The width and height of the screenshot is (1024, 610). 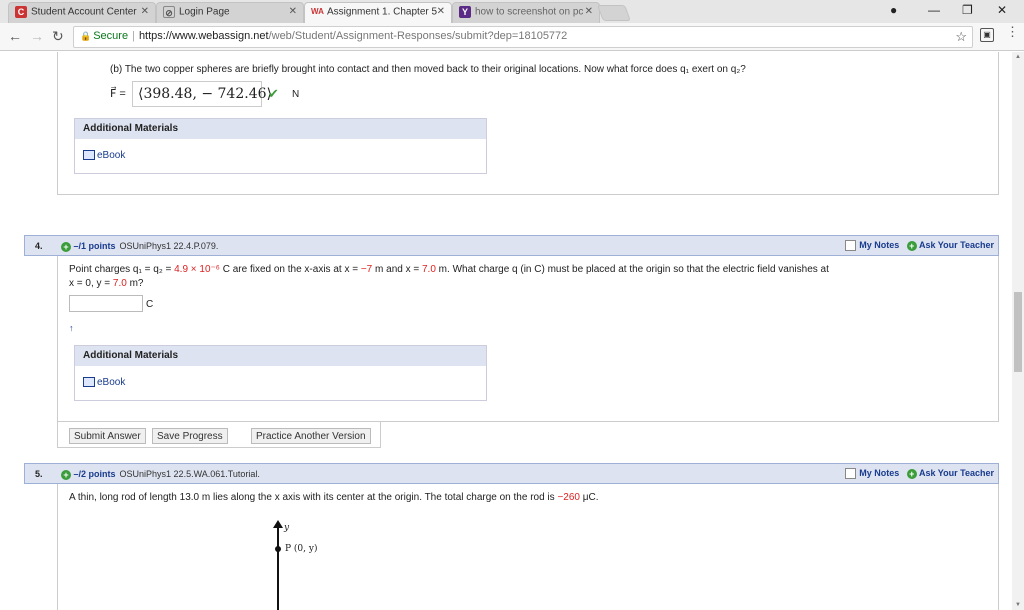 What do you see at coordinates (301, 549) in the screenshot?
I see `figure-point-label: P (0, y)` at bounding box center [301, 549].